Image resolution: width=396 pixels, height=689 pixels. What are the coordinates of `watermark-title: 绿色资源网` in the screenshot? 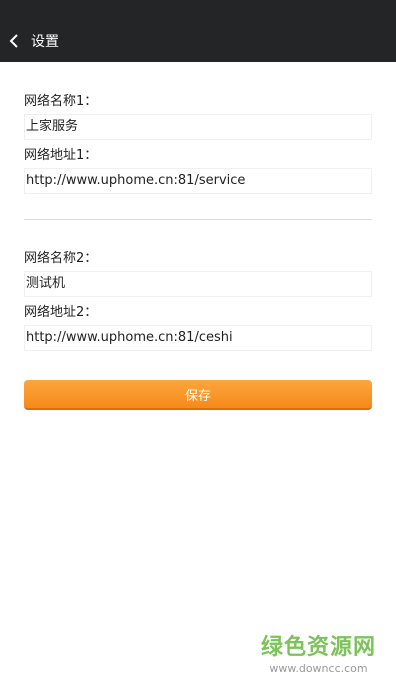 It's located at (318, 647).